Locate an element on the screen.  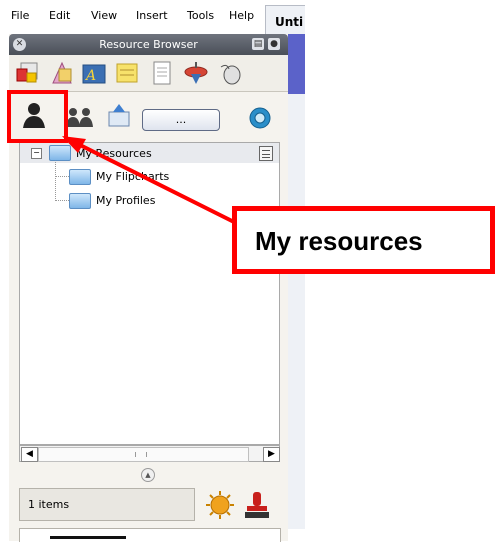
svg-text: A is located at coordinates (90, 76).